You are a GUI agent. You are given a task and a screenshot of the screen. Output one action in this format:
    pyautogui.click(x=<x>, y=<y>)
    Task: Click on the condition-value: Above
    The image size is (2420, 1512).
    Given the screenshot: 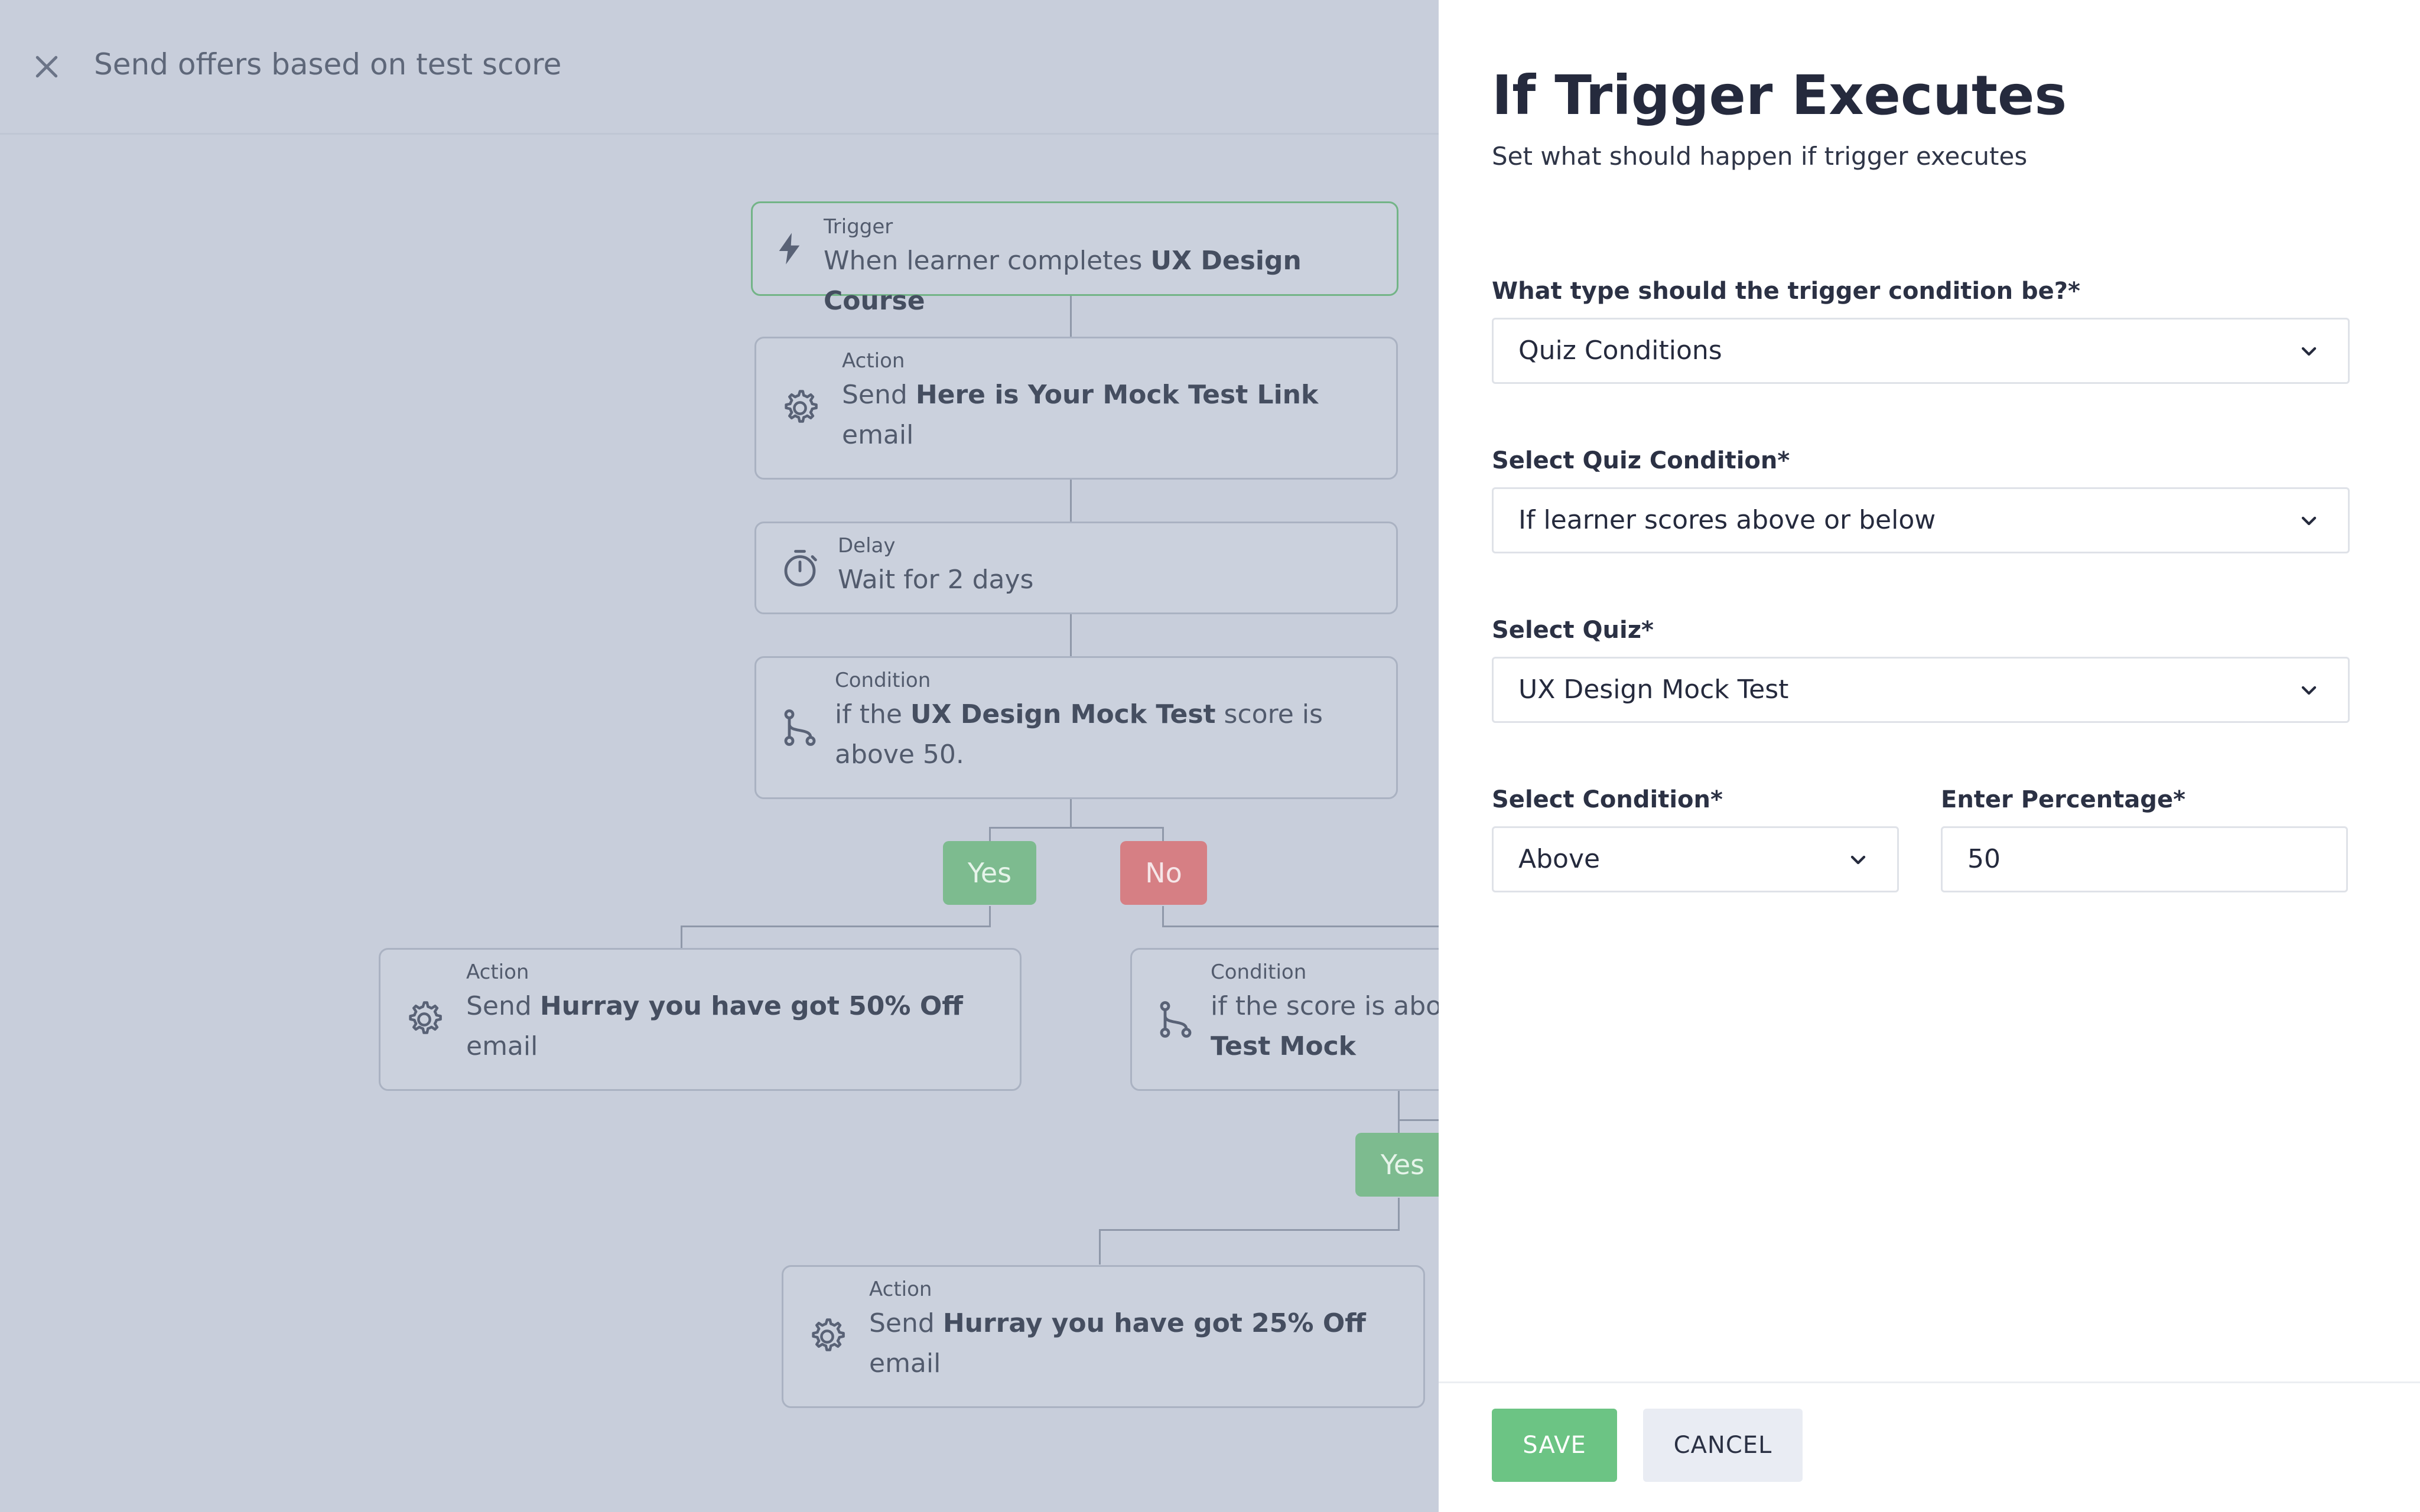 What is the action you would take?
    pyautogui.click(x=1559, y=859)
    